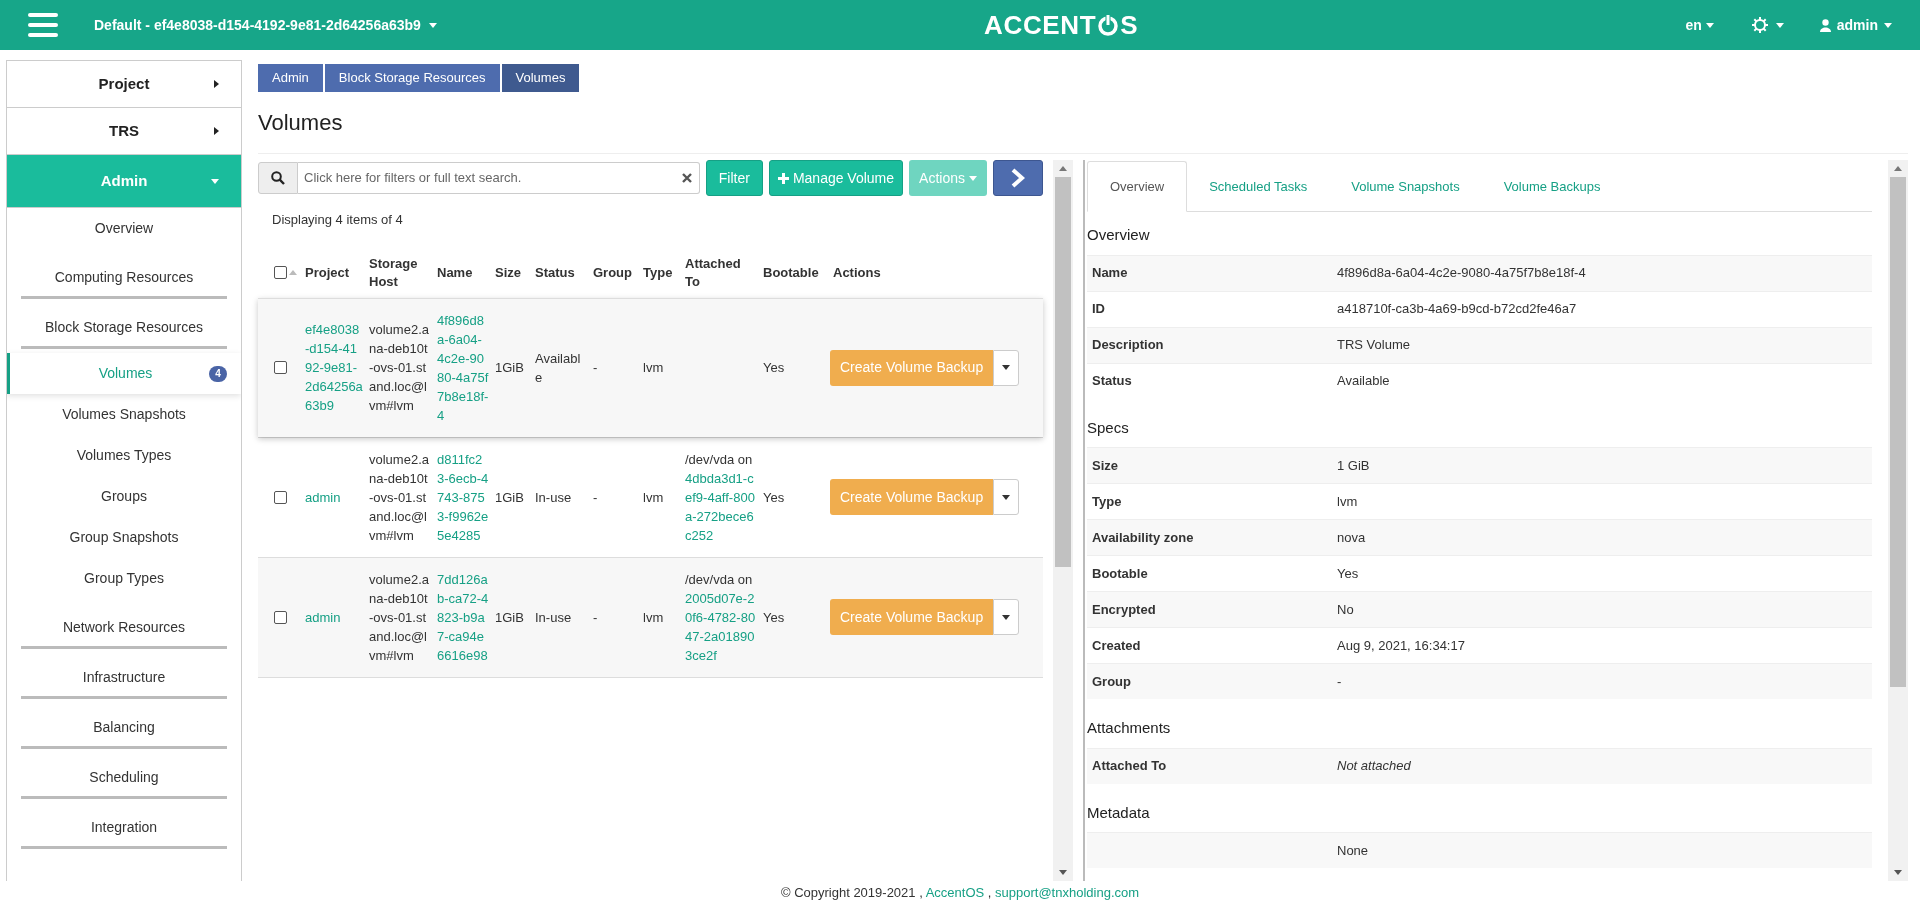 The width and height of the screenshot is (1920, 905). What do you see at coordinates (721, 272) in the screenshot?
I see `column-header: Attached To` at bounding box center [721, 272].